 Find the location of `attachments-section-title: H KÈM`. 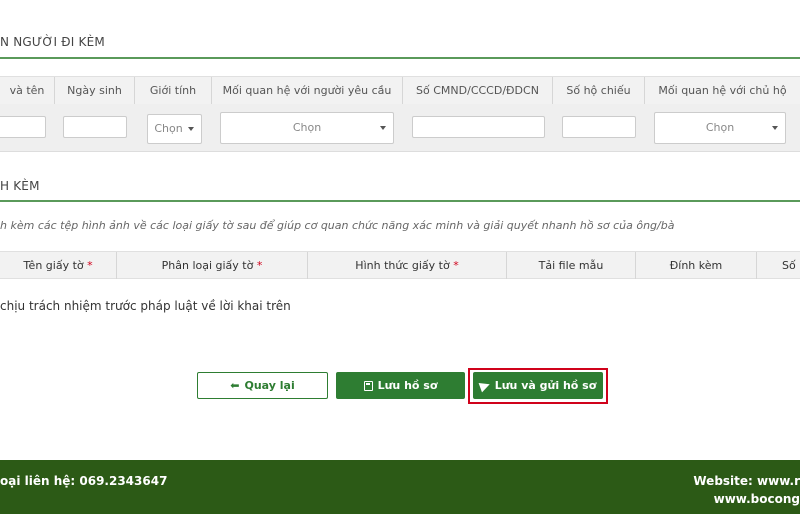

attachments-section-title: H KÈM is located at coordinates (20, 186).